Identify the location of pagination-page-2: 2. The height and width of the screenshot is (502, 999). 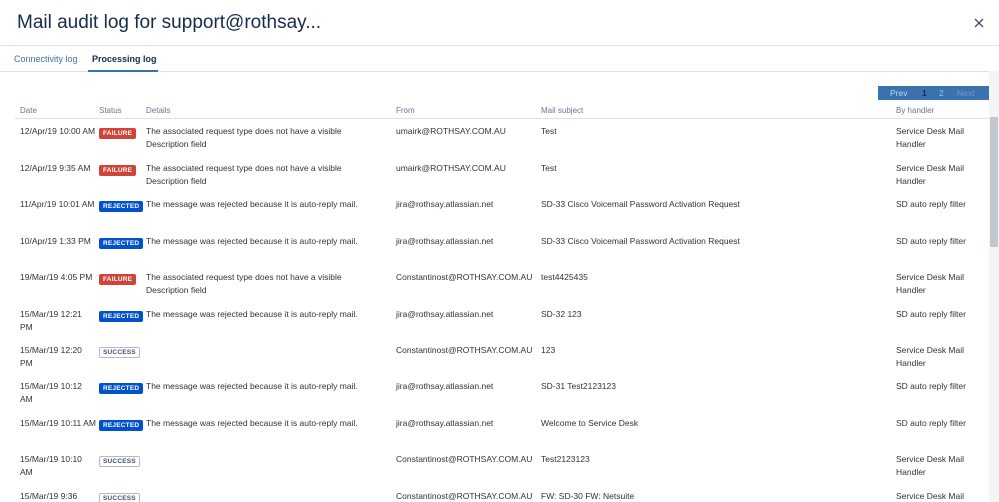
(941, 93).